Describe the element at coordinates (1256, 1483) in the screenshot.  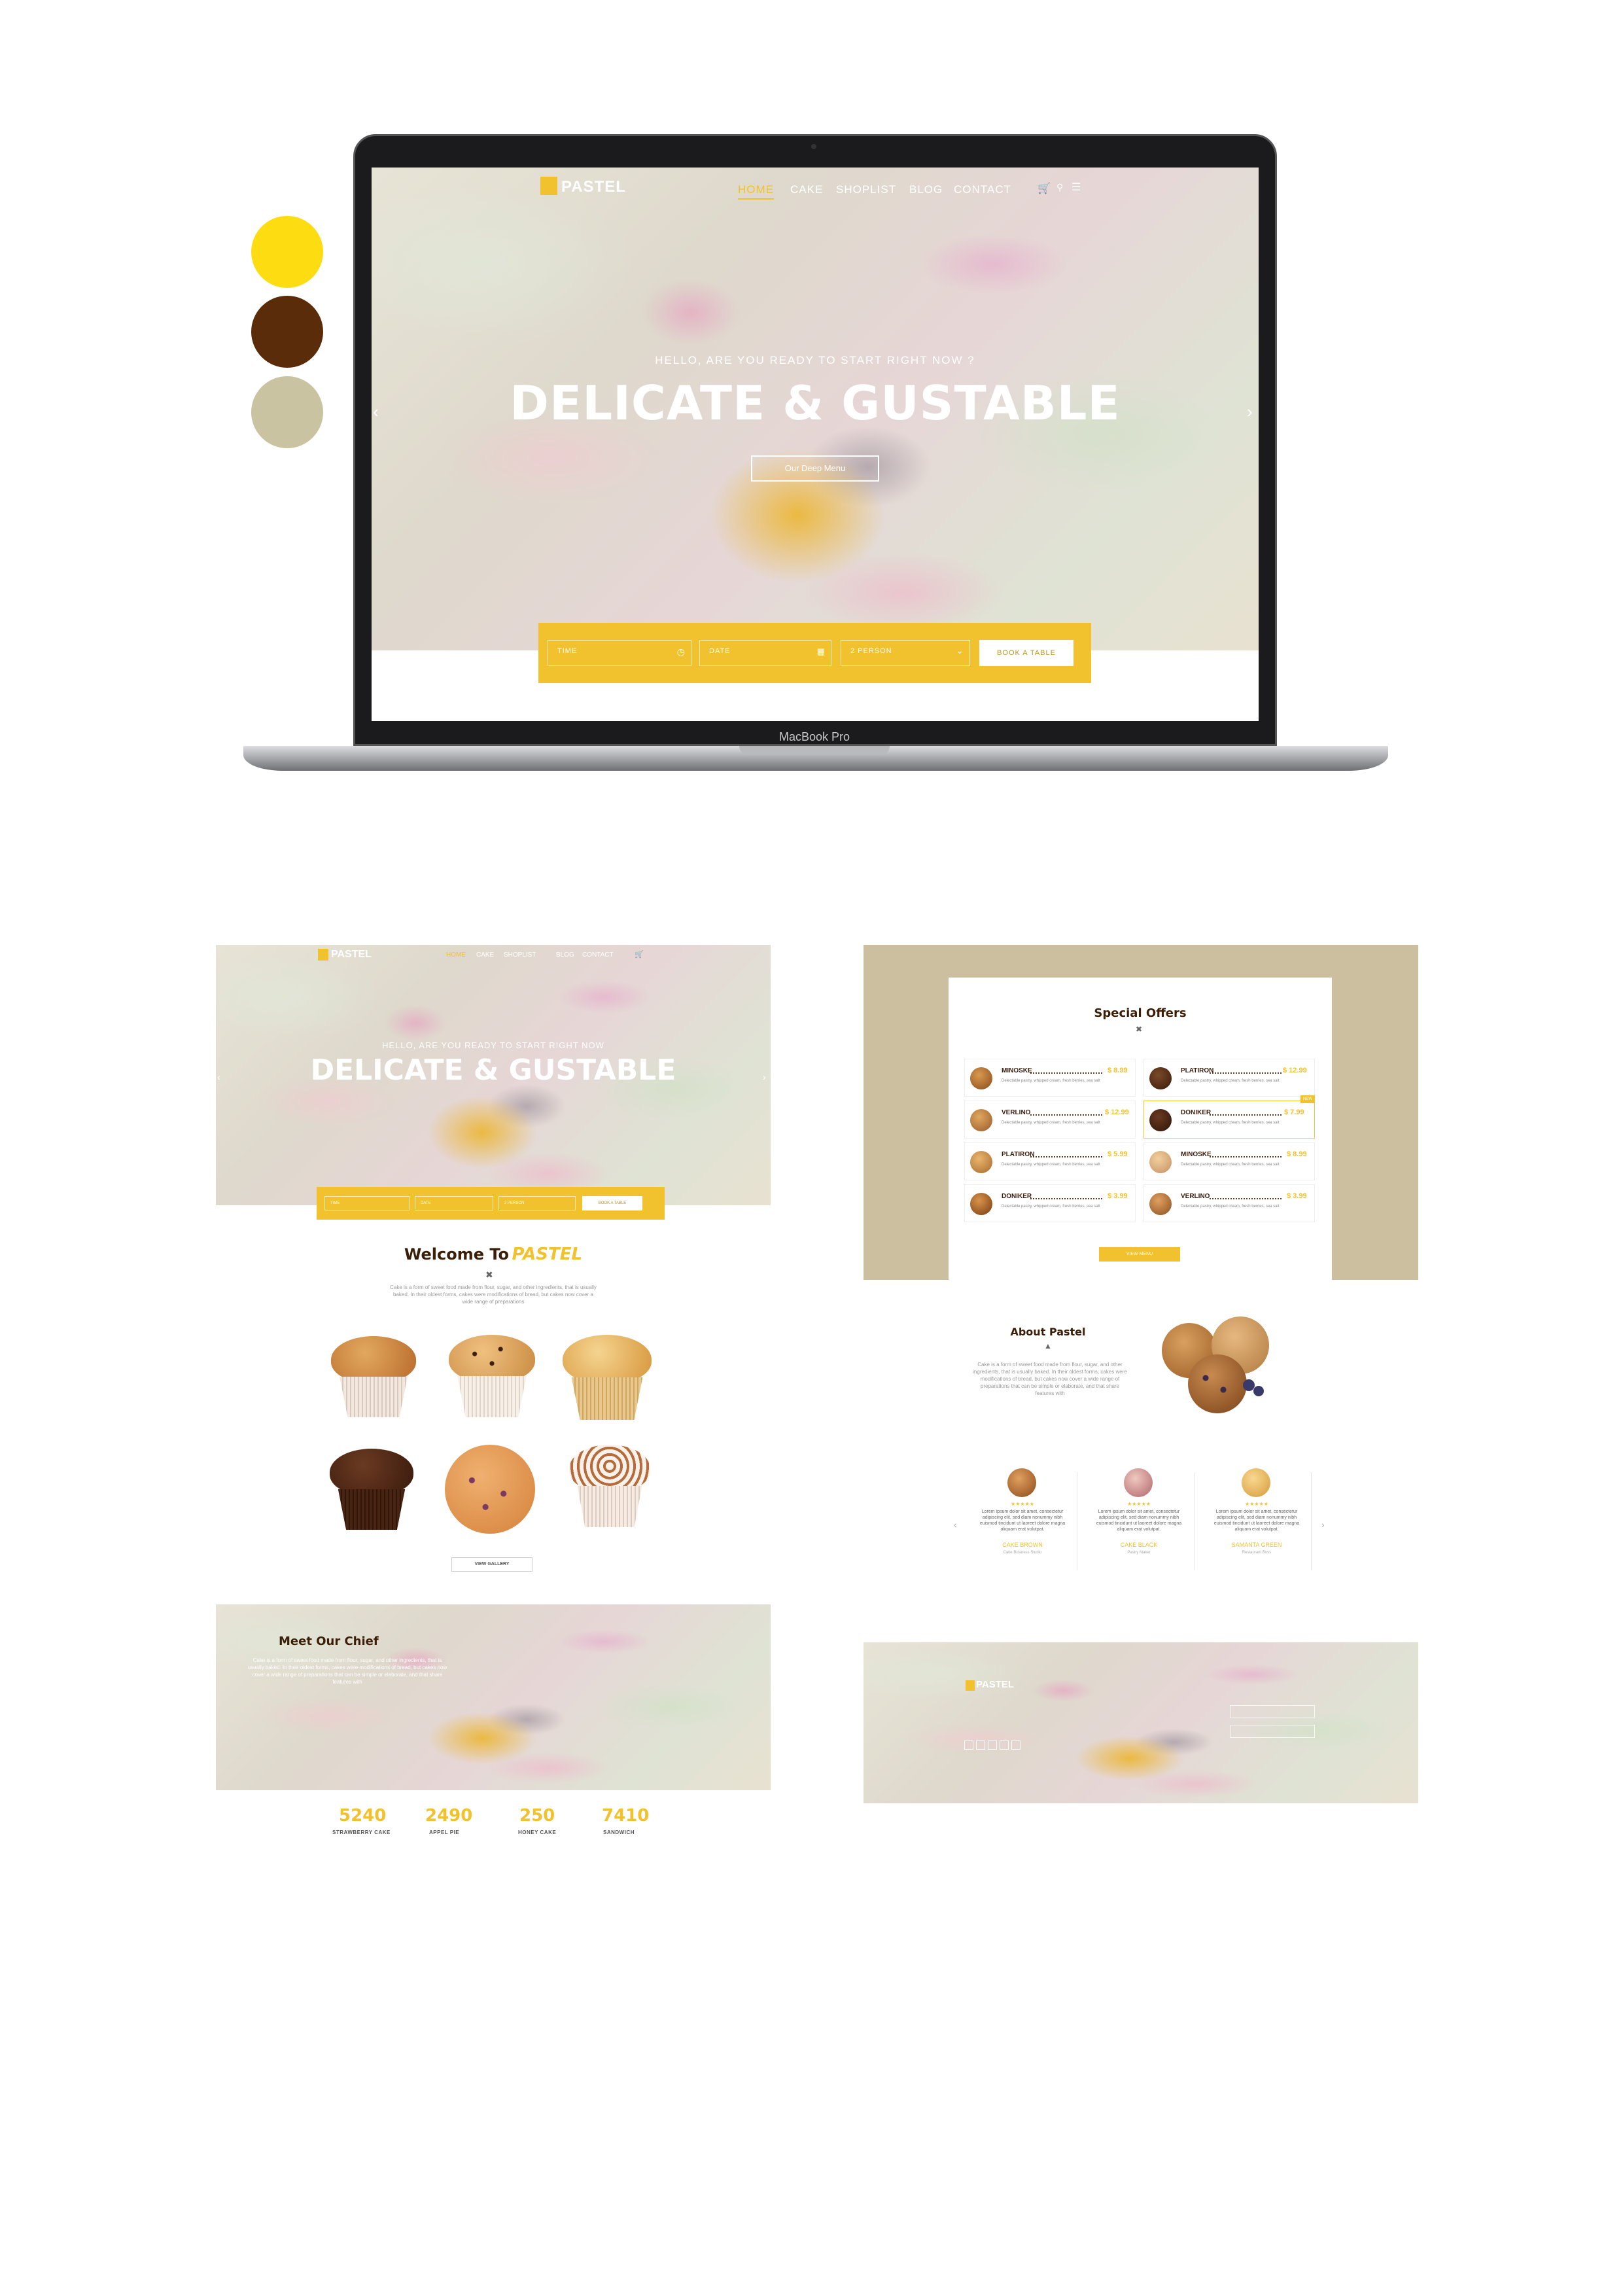
I see `avatar` at that location.